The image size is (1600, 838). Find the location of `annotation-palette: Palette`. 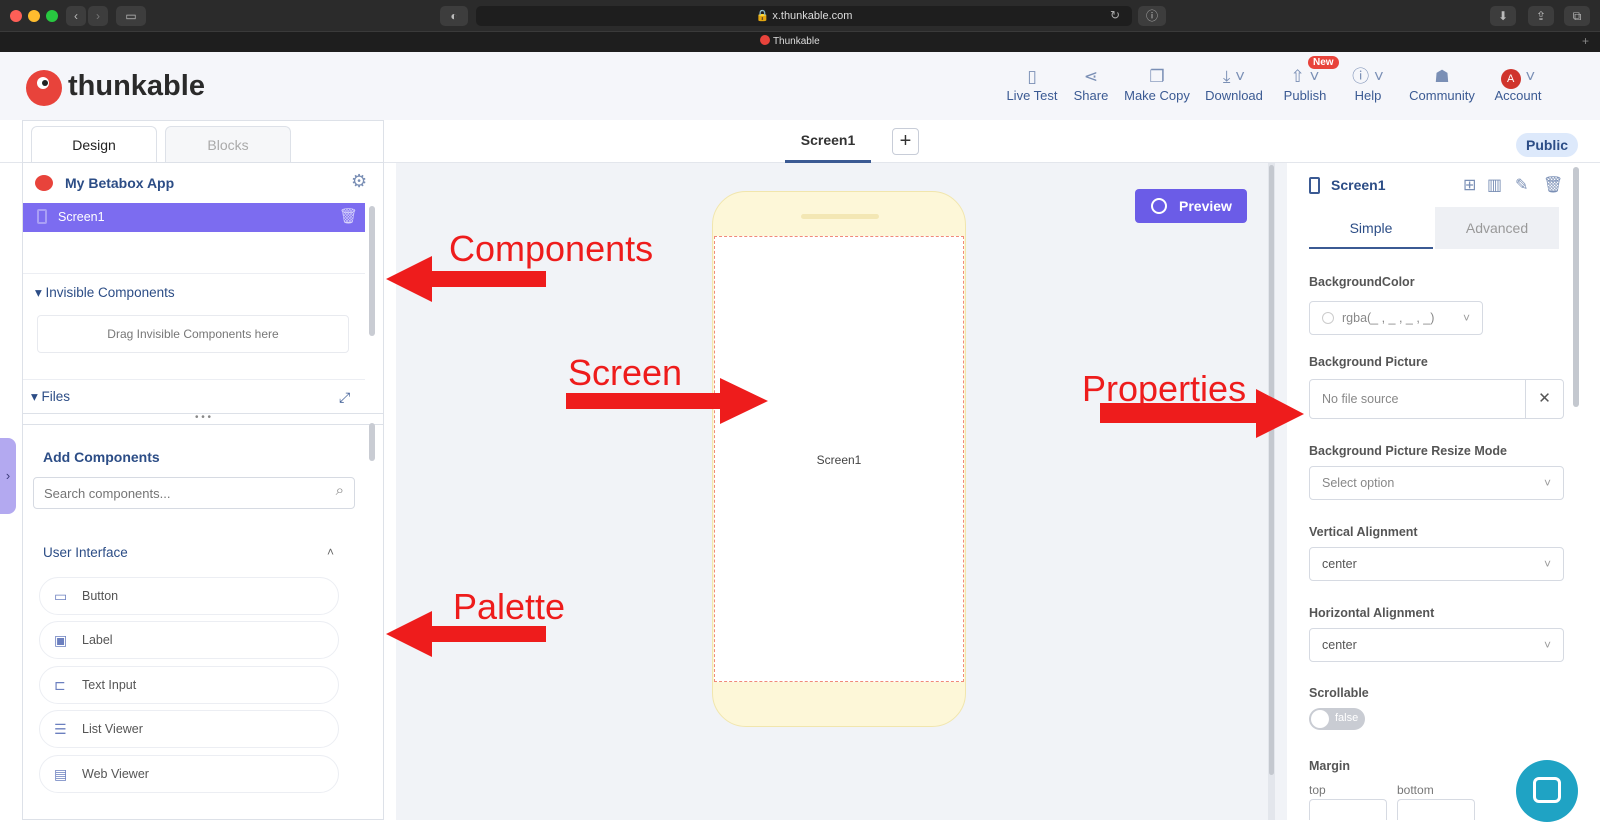

annotation-palette: Palette is located at coordinates (509, 606).